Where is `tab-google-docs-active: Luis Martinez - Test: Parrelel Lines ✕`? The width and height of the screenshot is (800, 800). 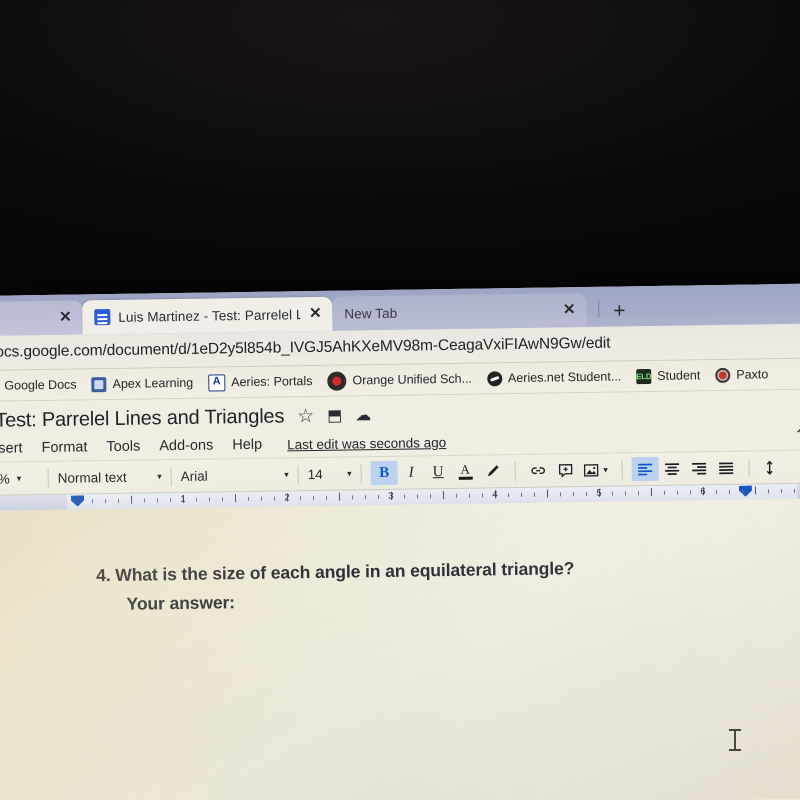 tab-google-docs-active: Luis Martinez - Test: Parrelel Lines ✕ is located at coordinates (207, 315).